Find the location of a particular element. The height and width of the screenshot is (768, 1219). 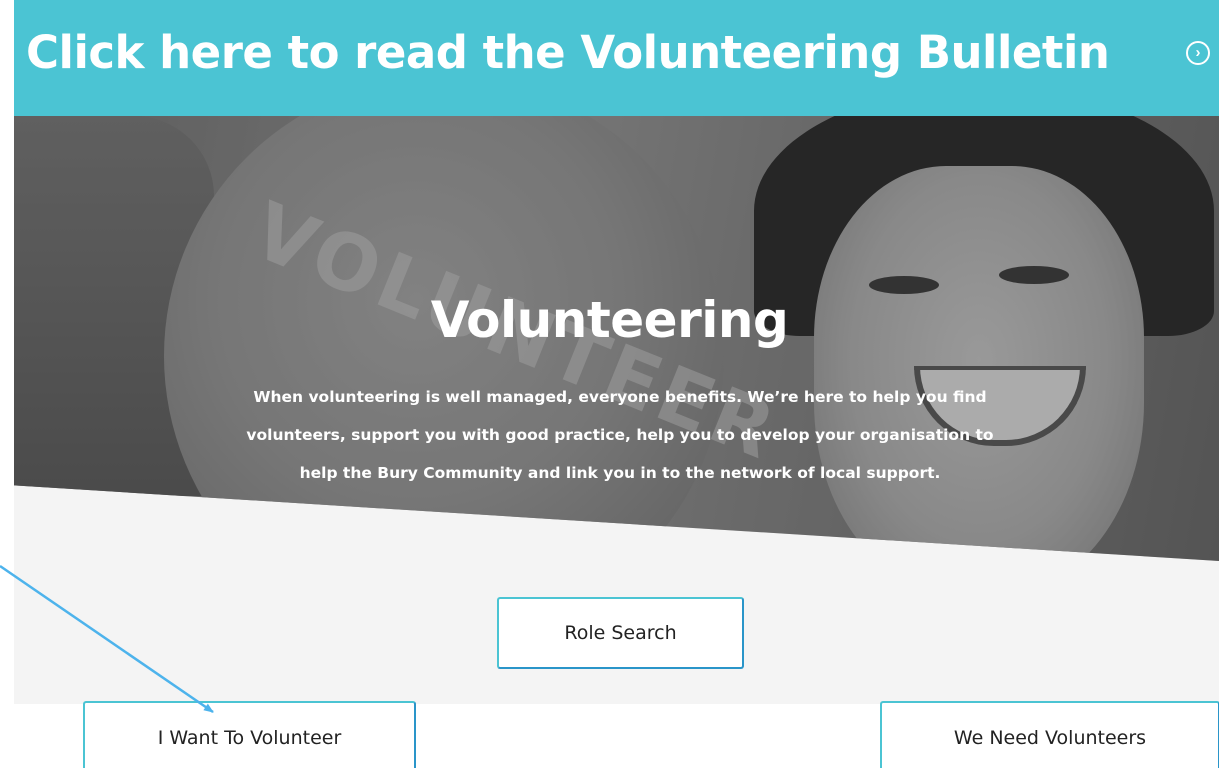

chevron-right-circle-icon: › is located at coordinates (1198, 53).